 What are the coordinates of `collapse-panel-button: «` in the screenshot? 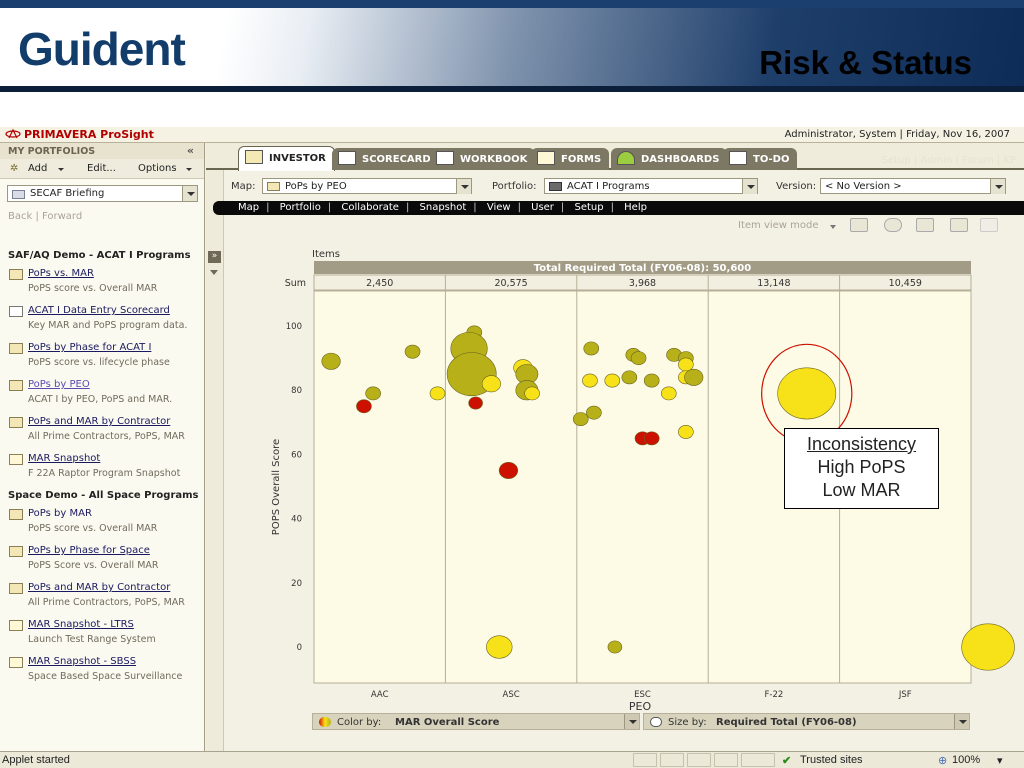 It's located at (190, 150).